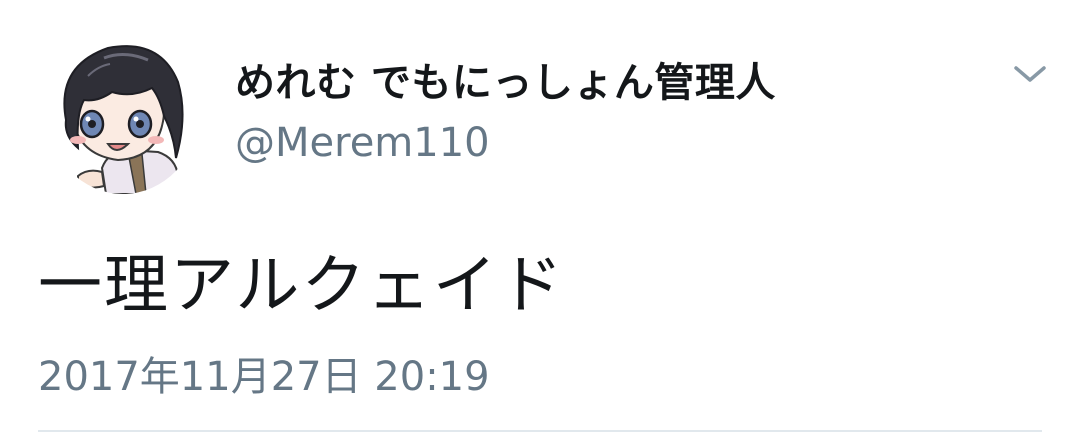  I want to click on display-name: めれむ でもにっしょん管理人, so click(505, 79).